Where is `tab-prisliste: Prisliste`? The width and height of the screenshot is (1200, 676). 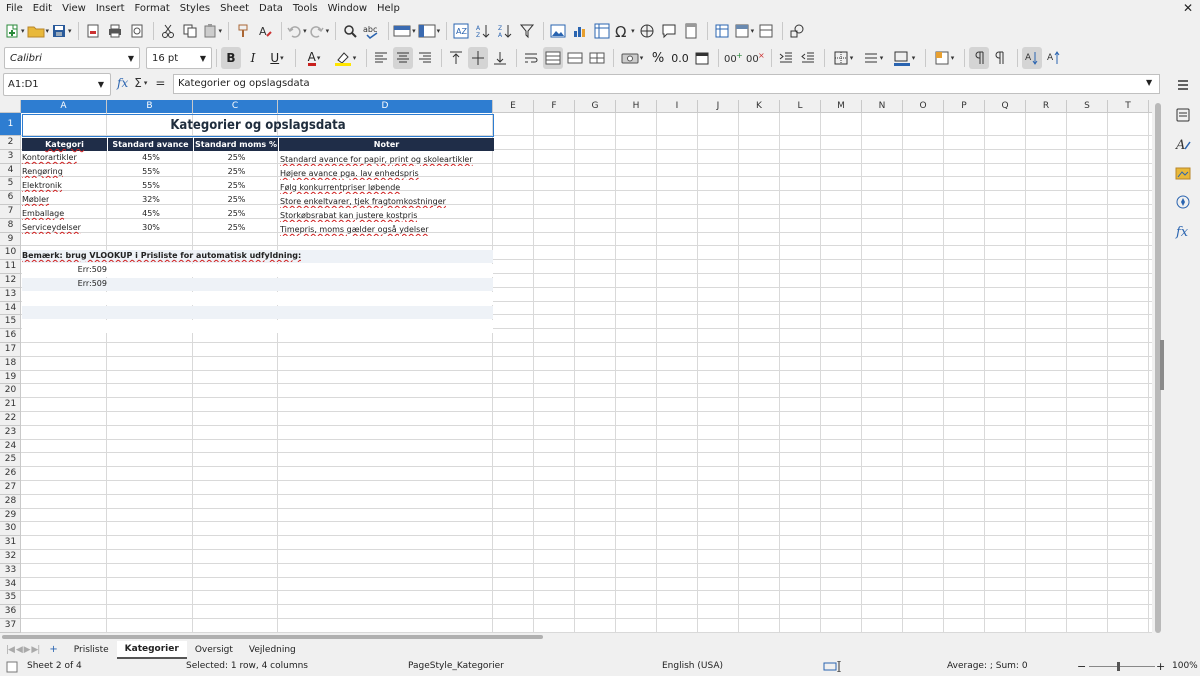
tab-prisliste: Prisliste is located at coordinates (91, 650).